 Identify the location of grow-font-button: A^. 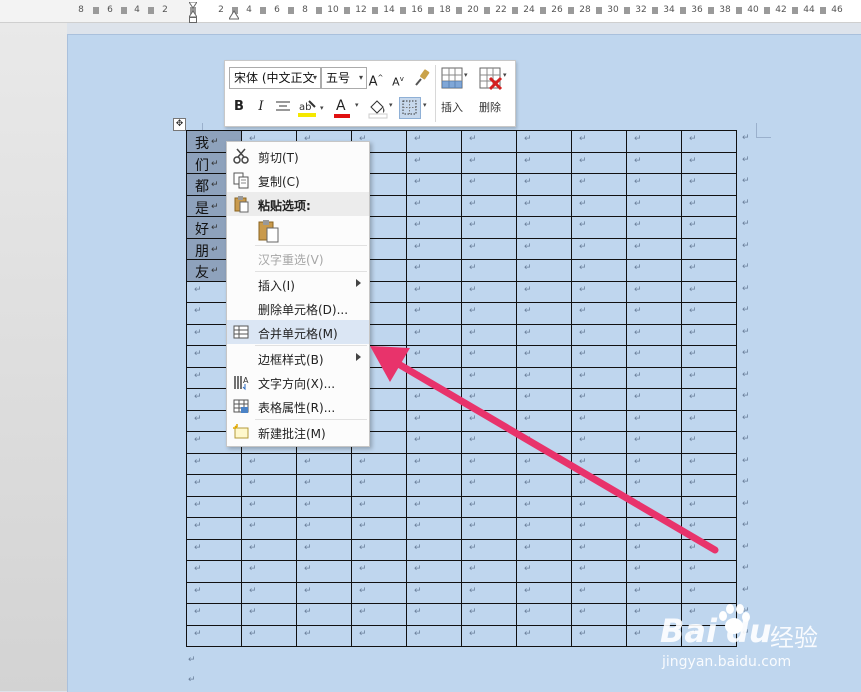
(376, 78).